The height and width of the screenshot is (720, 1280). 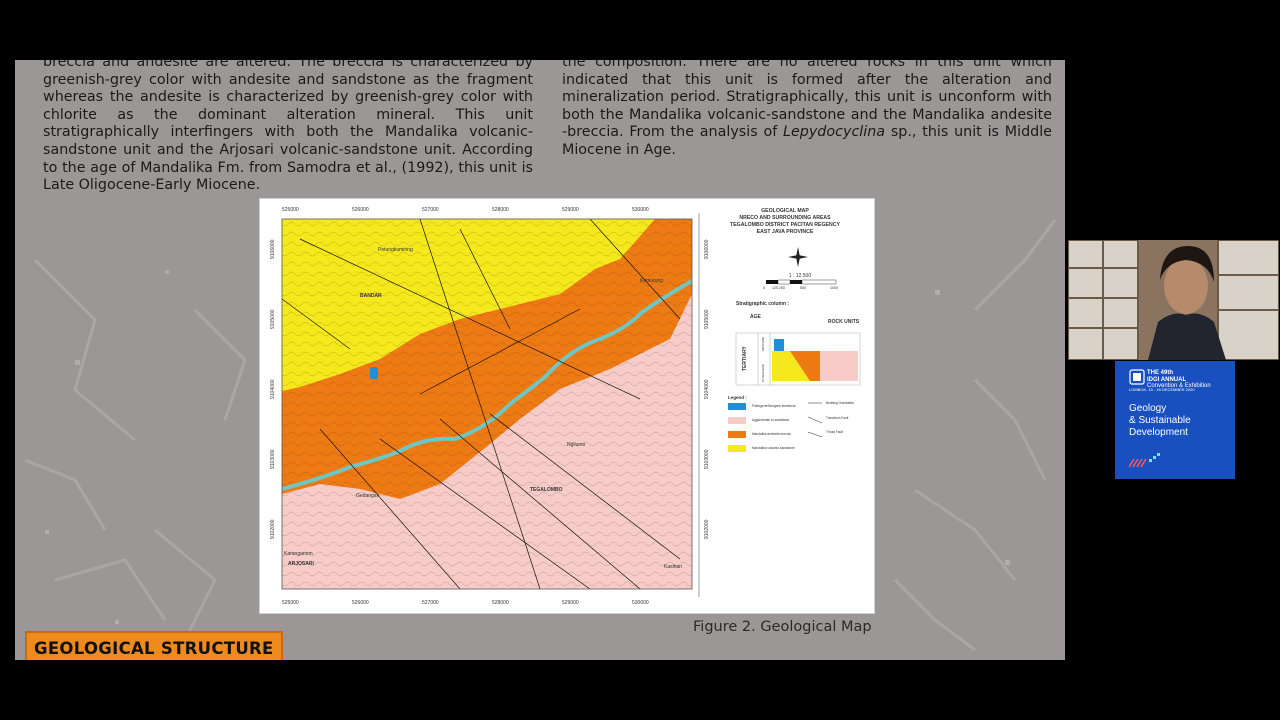 What do you see at coordinates (737, 427) in the screenshot?
I see `legend-units` at bounding box center [737, 427].